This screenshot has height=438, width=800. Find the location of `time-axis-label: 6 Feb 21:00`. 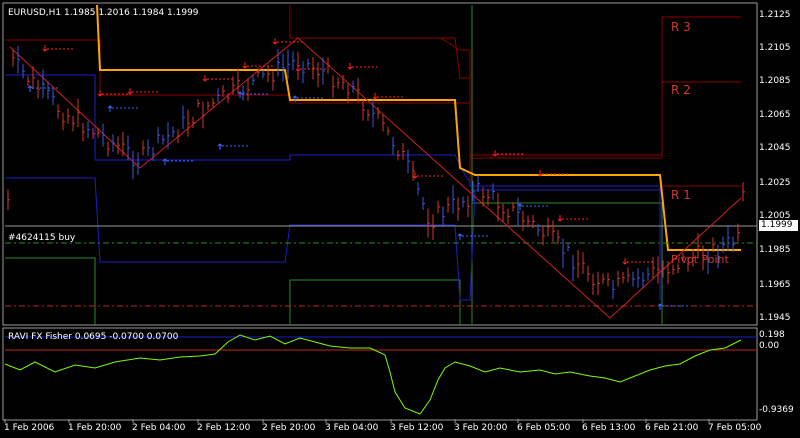

time-axis-label: 6 Feb 21:00 is located at coordinates (672, 428).